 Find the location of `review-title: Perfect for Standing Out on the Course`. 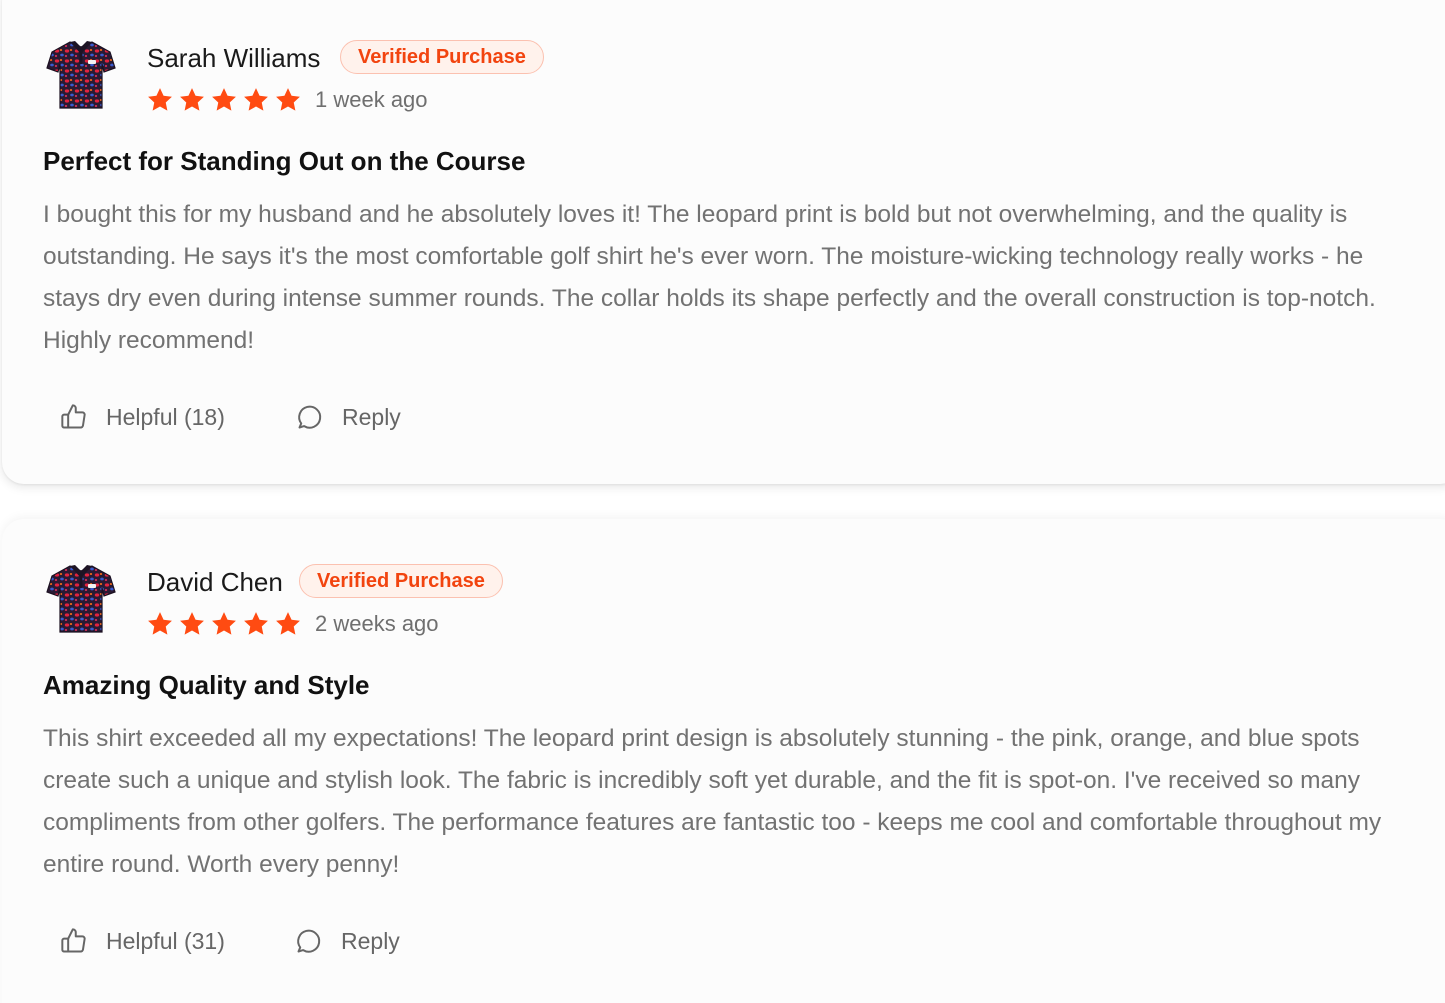

review-title: Perfect for Standing Out on the Course is located at coordinates (284, 161).